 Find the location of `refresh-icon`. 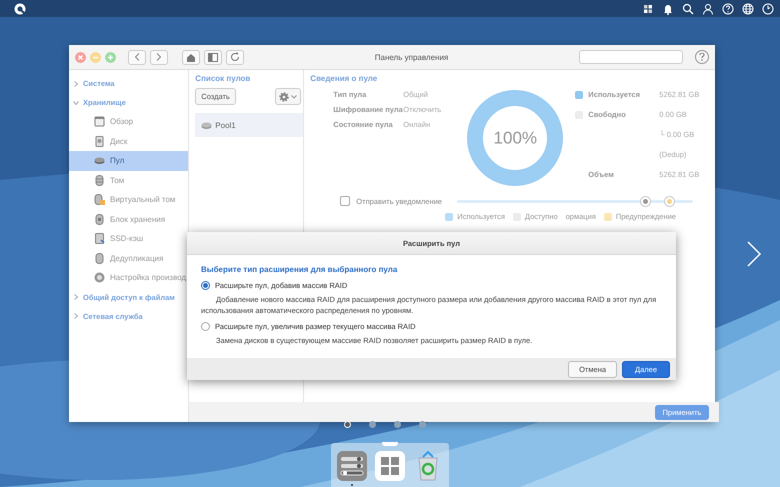

refresh-icon is located at coordinates (235, 57).